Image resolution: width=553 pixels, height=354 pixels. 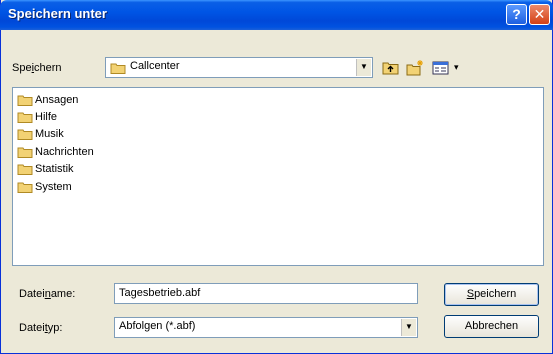 What do you see at coordinates (49, 134) in the screenshot?
I see `folder-name: Musik` at bounding box center [49, 134].